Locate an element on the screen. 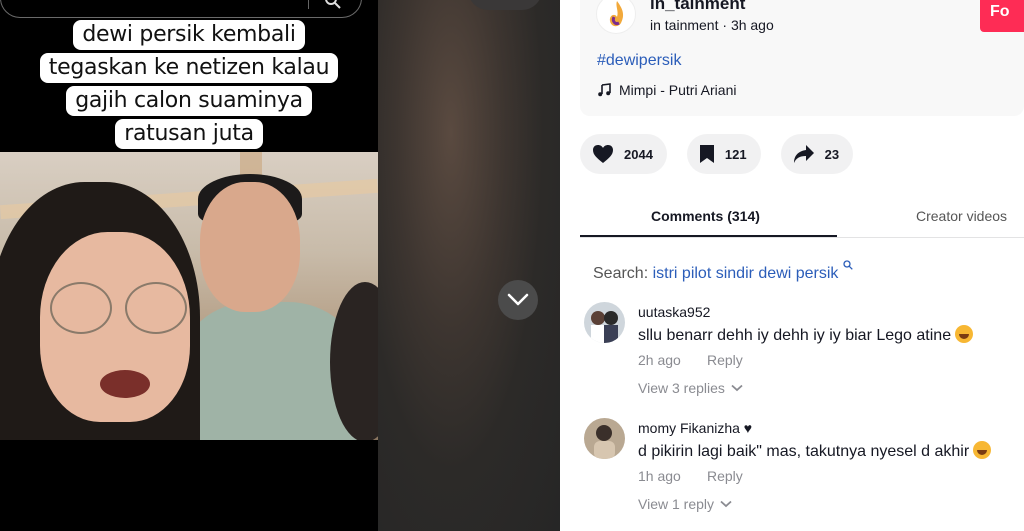 The height and width of the screenshot is (531, 1024). follow-button: Fo is located at coordinates (1002, 16).